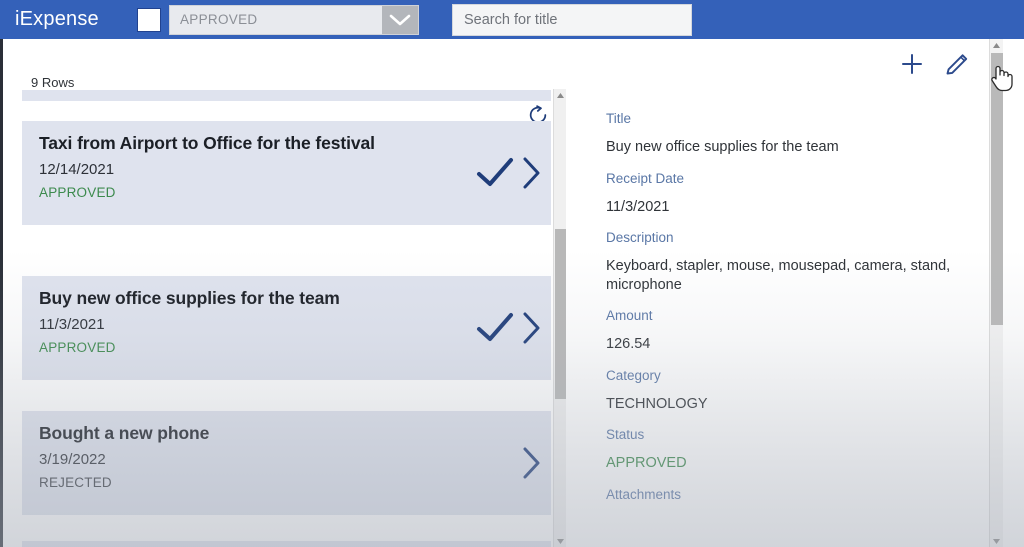  I want to click on expense-item-date: 11/3/2021, so click(72, 324).